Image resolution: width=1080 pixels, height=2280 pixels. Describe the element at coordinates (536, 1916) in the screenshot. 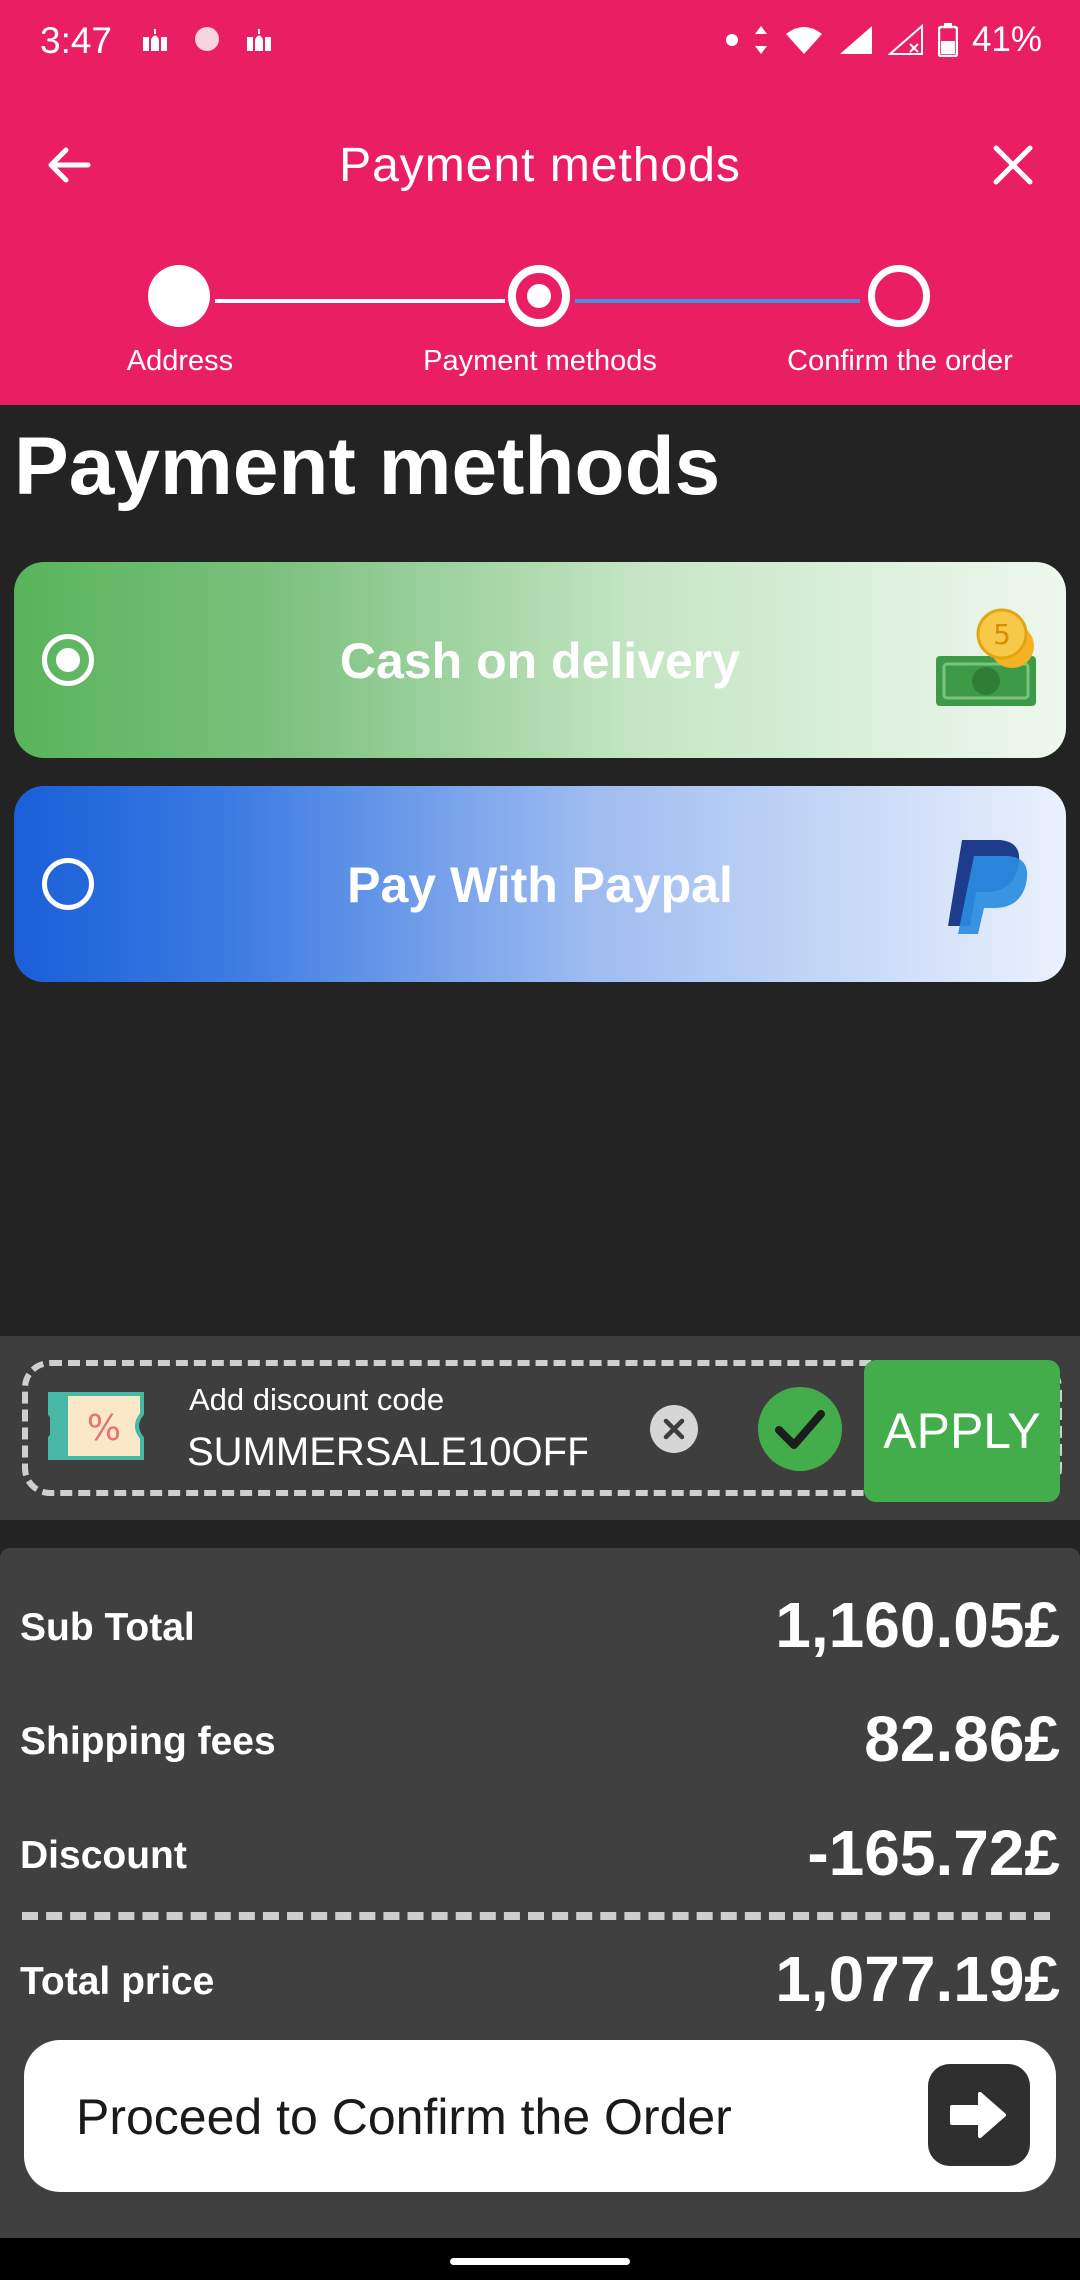

I see `summary-divider` at that location.